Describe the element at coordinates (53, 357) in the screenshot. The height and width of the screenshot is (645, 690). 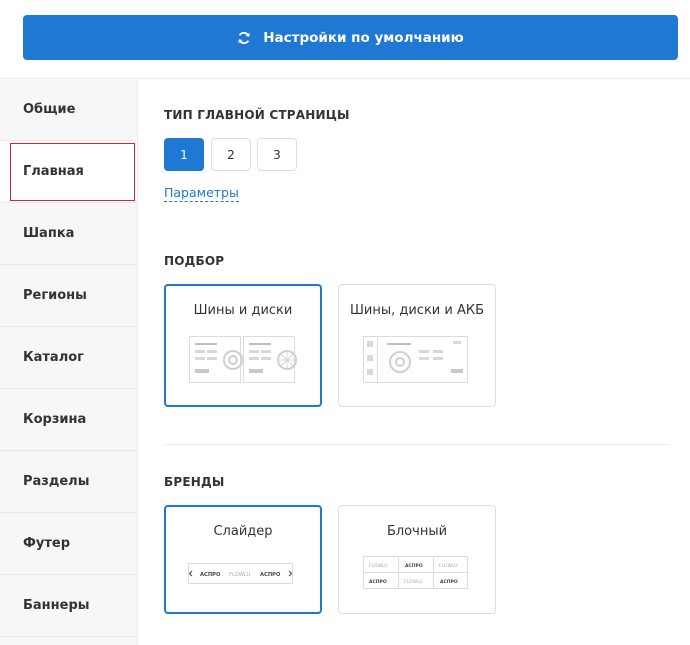
I see `sidebar-item-label: Каталог` at that location.